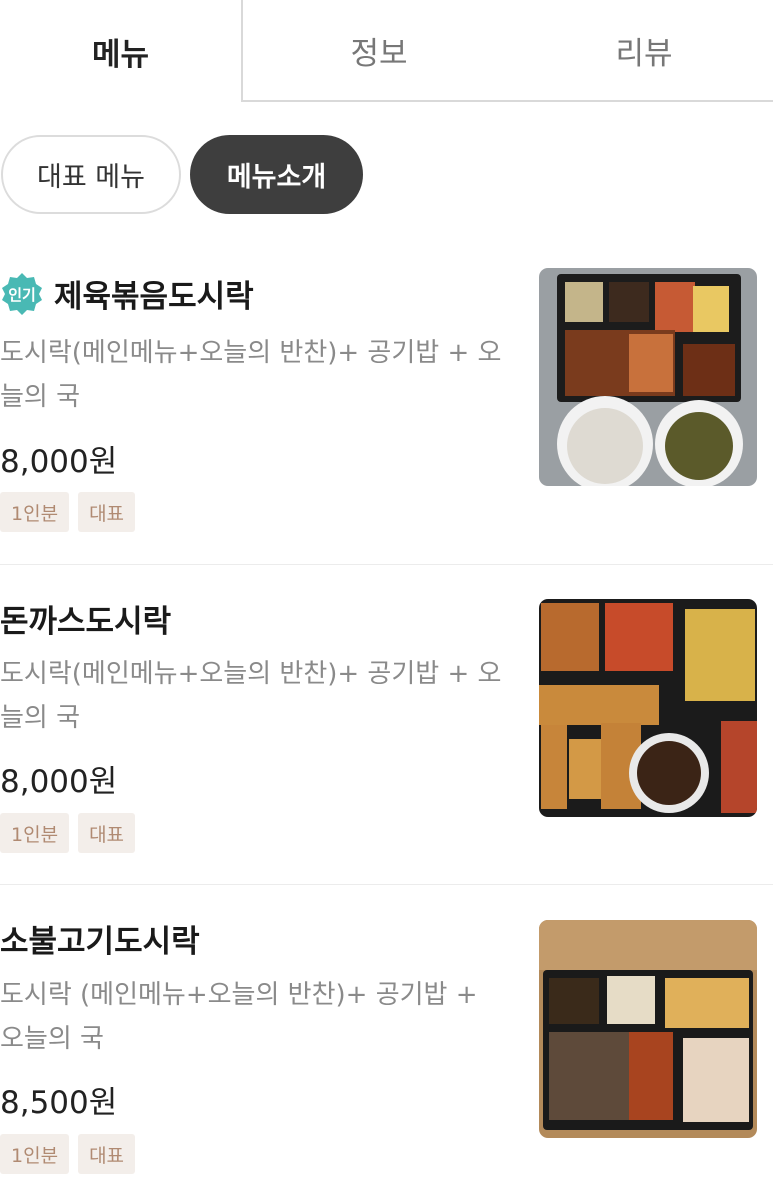 Image resolution: width=773 pixels, height=1185 pixels. Describe the element at coordinates (648, 708) in the screenshot. I see `donkatsu-lunchbox-photo` at that location.